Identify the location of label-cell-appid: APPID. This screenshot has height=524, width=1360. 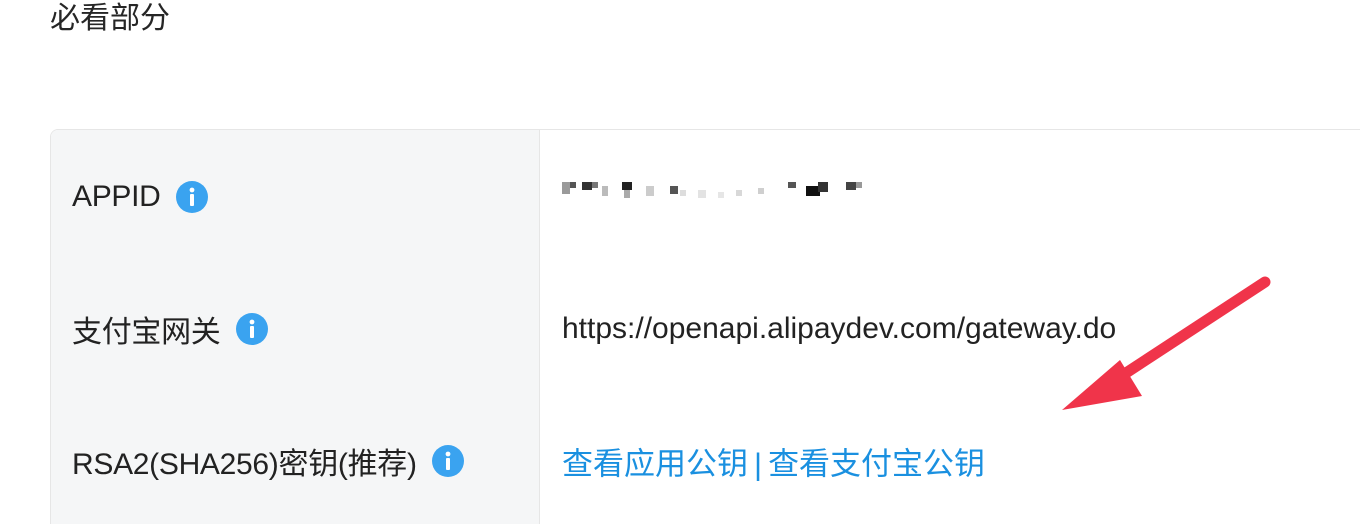
(295, 196).